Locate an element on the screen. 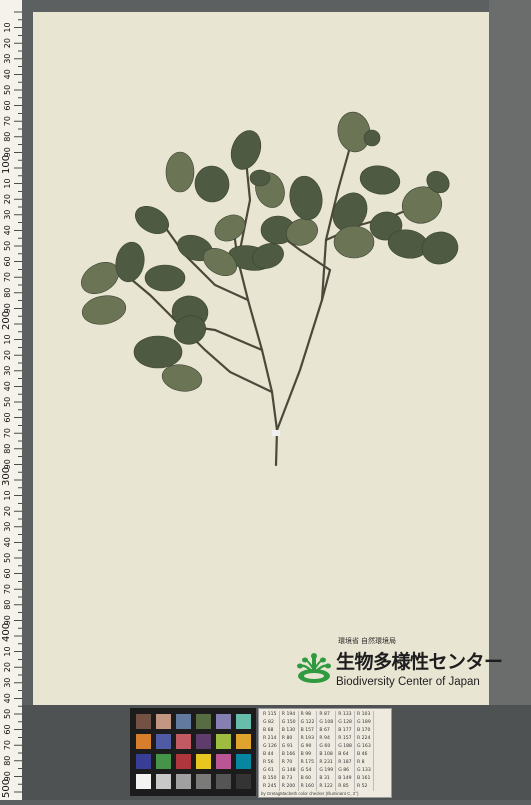  color-value-cell: R 122 is located at coordinates (326, 787).